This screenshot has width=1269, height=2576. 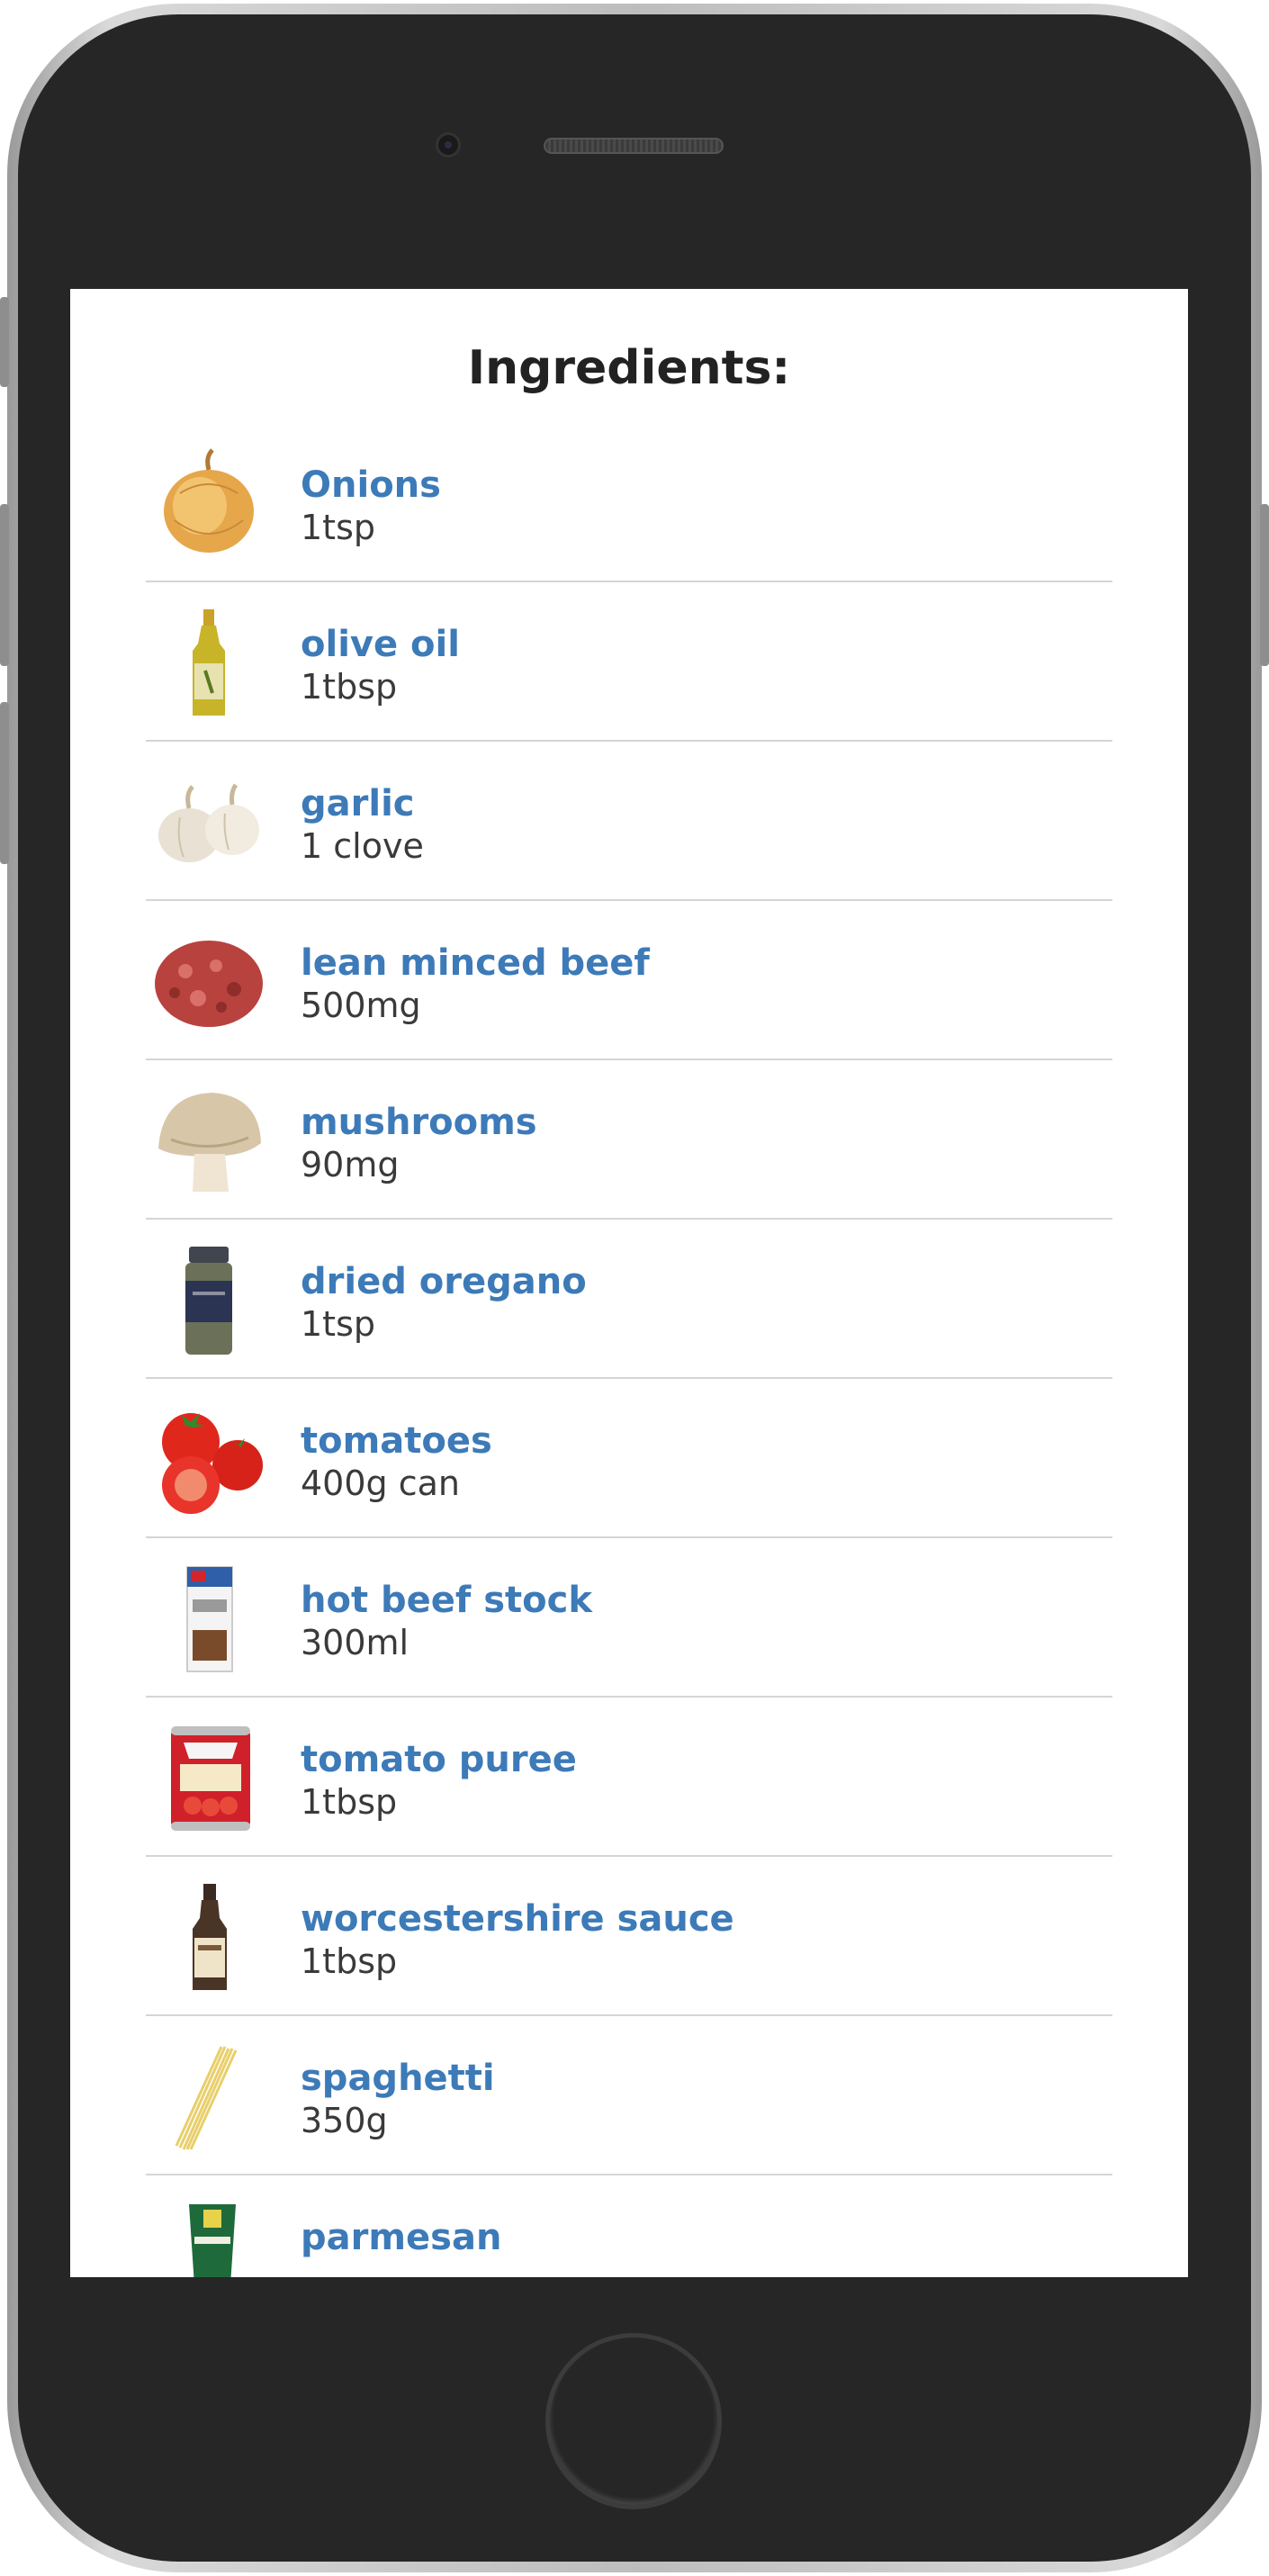 I want to click on ingredient-name: tomato puree, so click(x=439, y=1759).